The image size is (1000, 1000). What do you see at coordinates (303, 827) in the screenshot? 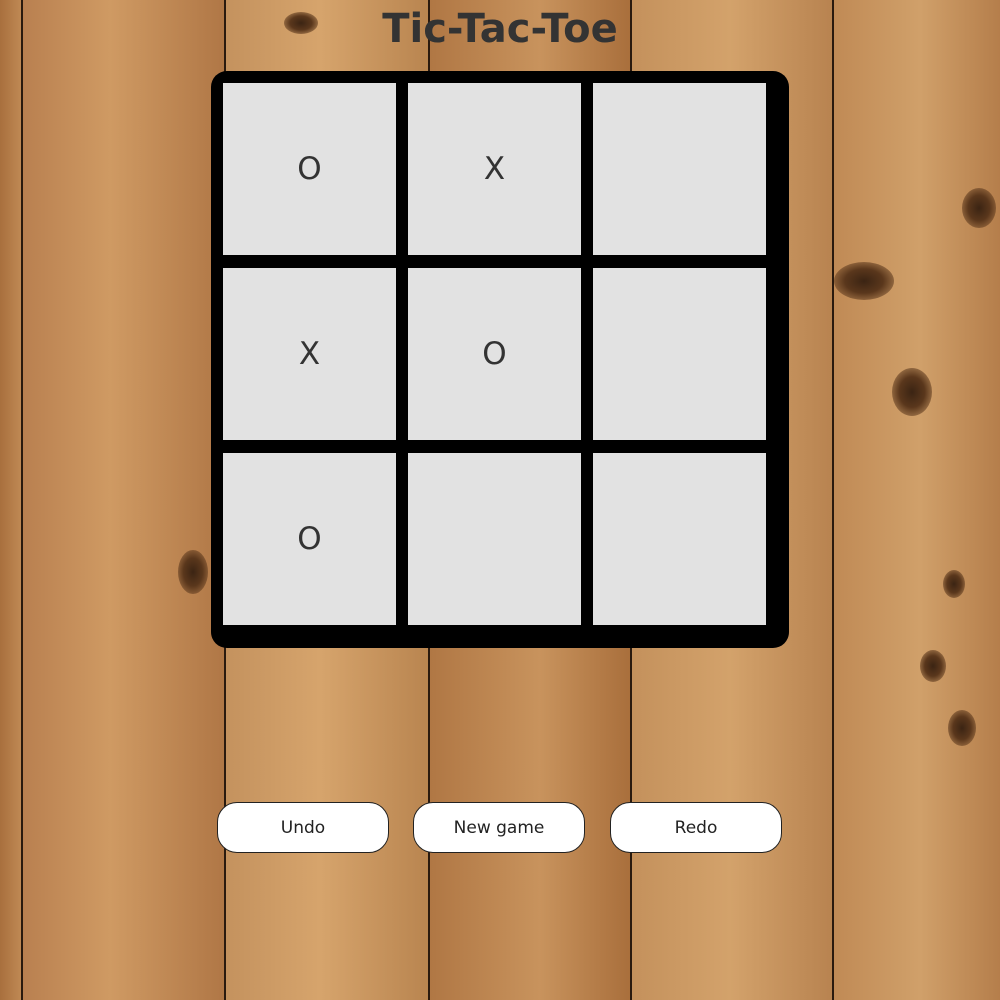
I see `undo-button: Undo` at bounding box center [303, 827].